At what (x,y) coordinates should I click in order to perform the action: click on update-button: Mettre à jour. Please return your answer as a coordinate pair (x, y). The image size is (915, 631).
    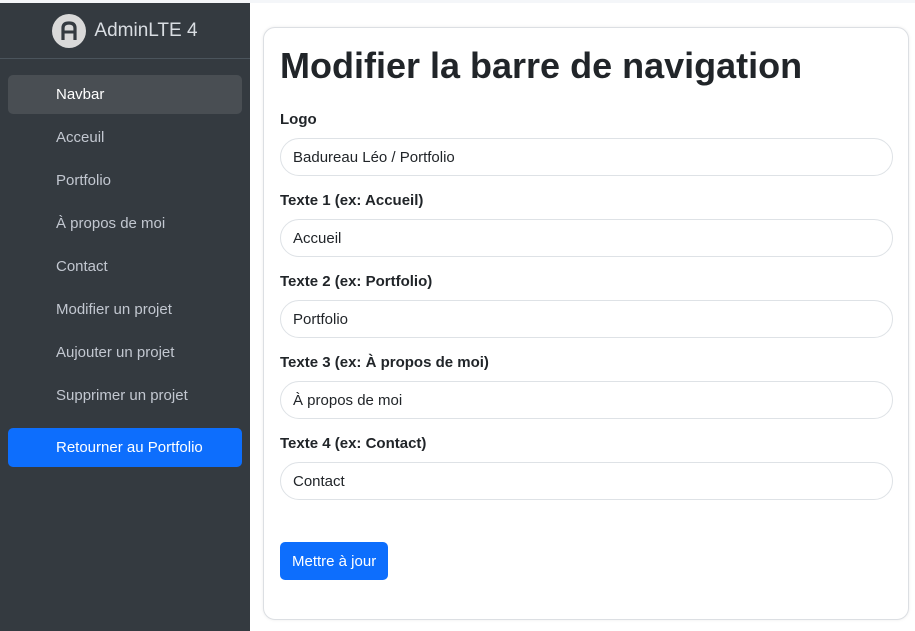
    Looking at the image, I should click on (334, 561).